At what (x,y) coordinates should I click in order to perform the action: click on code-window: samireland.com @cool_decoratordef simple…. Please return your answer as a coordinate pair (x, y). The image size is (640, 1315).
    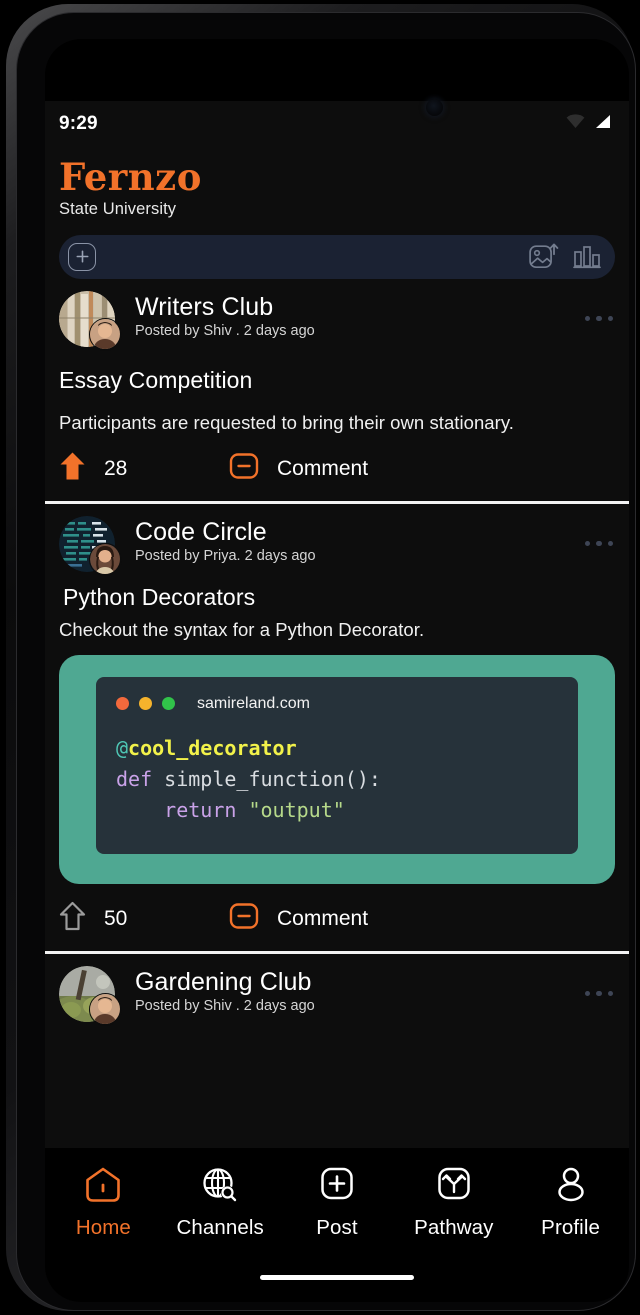
    Looking at the image, I should click on (337, 765).